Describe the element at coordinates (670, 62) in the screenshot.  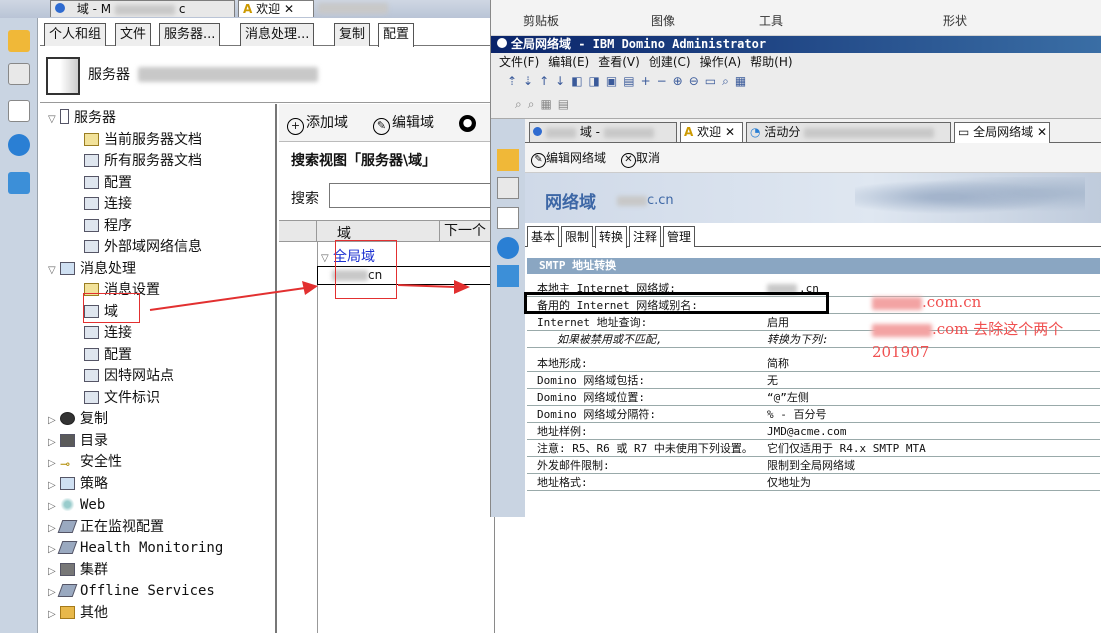
I see `menu-item: 创建(C)` at that location.